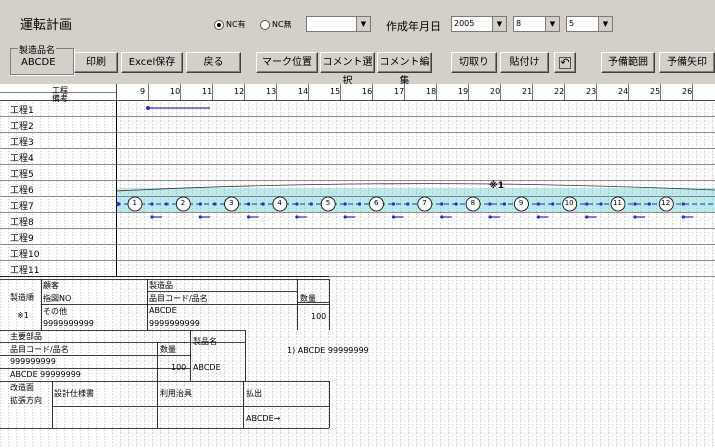 The width and height of the screenshot is (715, 448). What do you see at coordinates (22, 109) in the screenshot?
I see `process-label: 工程1` at bounding box center [22, 109].